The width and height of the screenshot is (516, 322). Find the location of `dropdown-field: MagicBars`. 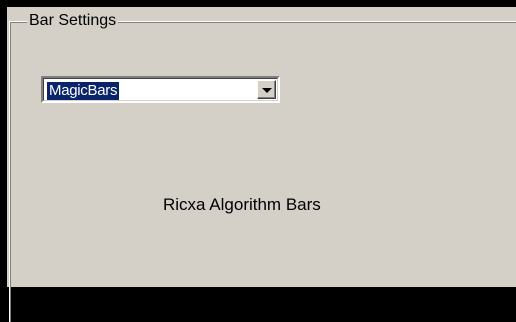

dropdown-field: MagicBars is located at coordinates (160, 89).